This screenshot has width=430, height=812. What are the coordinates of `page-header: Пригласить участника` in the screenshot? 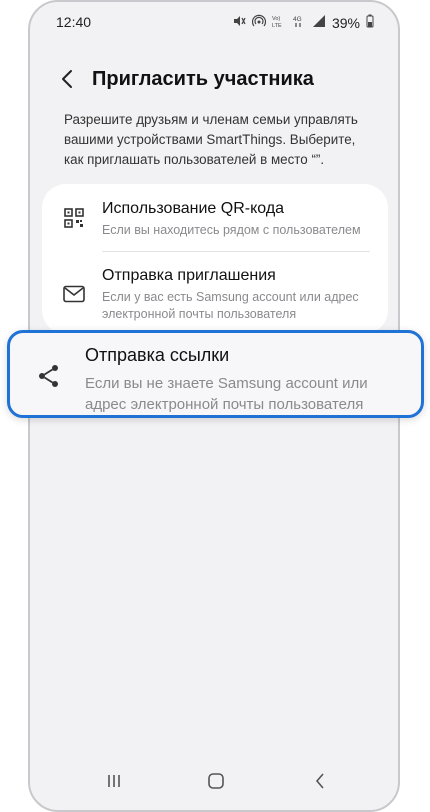 It's located at (185, 79).